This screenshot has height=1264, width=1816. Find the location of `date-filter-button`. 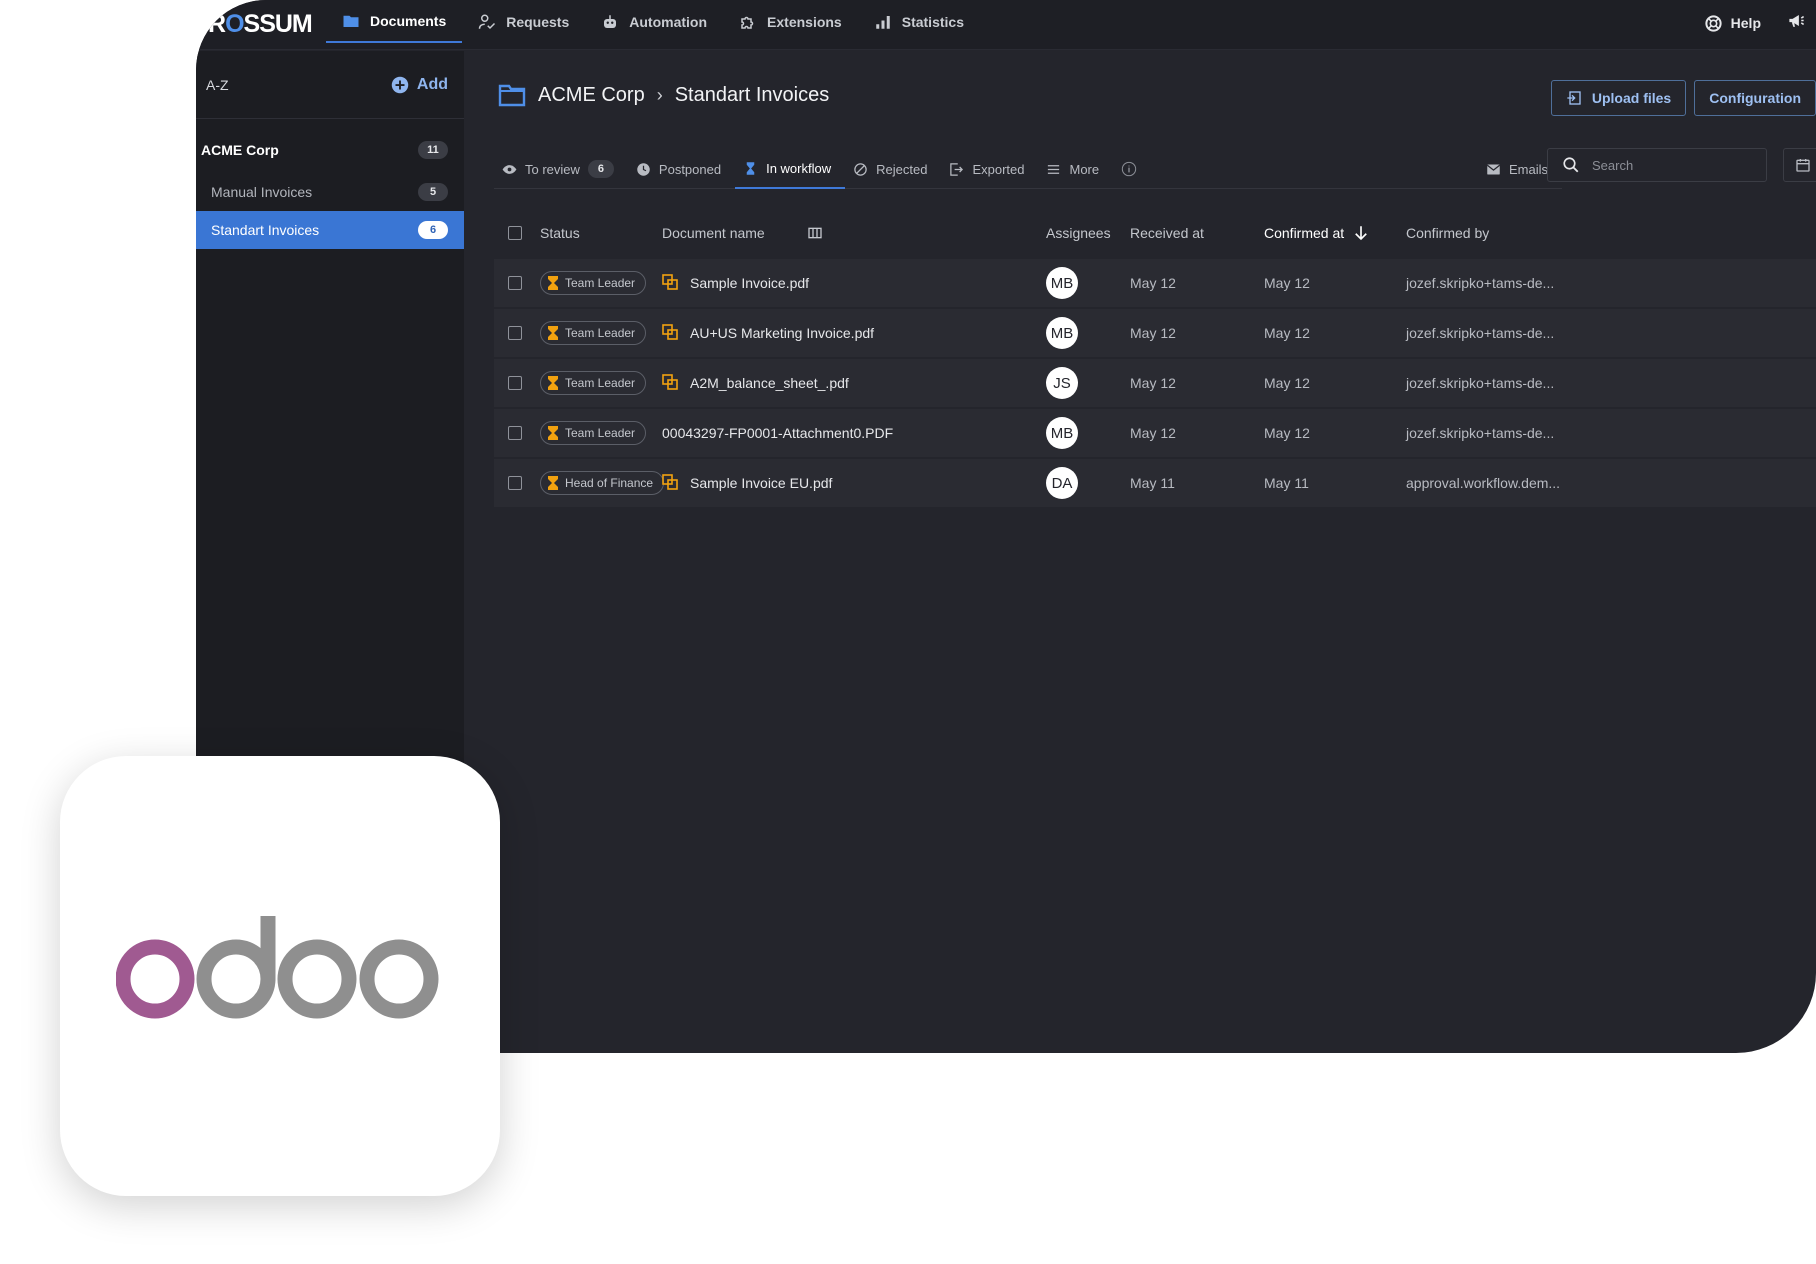

date-filter-button is located at coordinates (1799, 165).